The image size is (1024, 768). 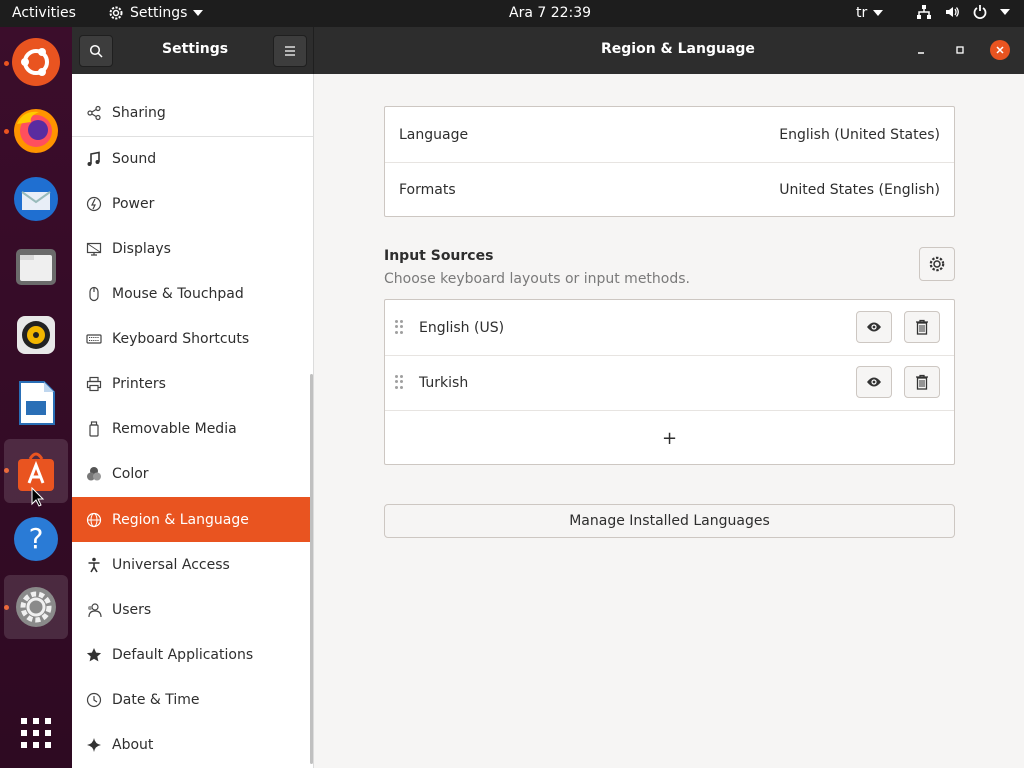 What do you see at coordinates (870, 13) in the screenshot?
I see `input-indicator: tr` at bounding box center [870, 13].